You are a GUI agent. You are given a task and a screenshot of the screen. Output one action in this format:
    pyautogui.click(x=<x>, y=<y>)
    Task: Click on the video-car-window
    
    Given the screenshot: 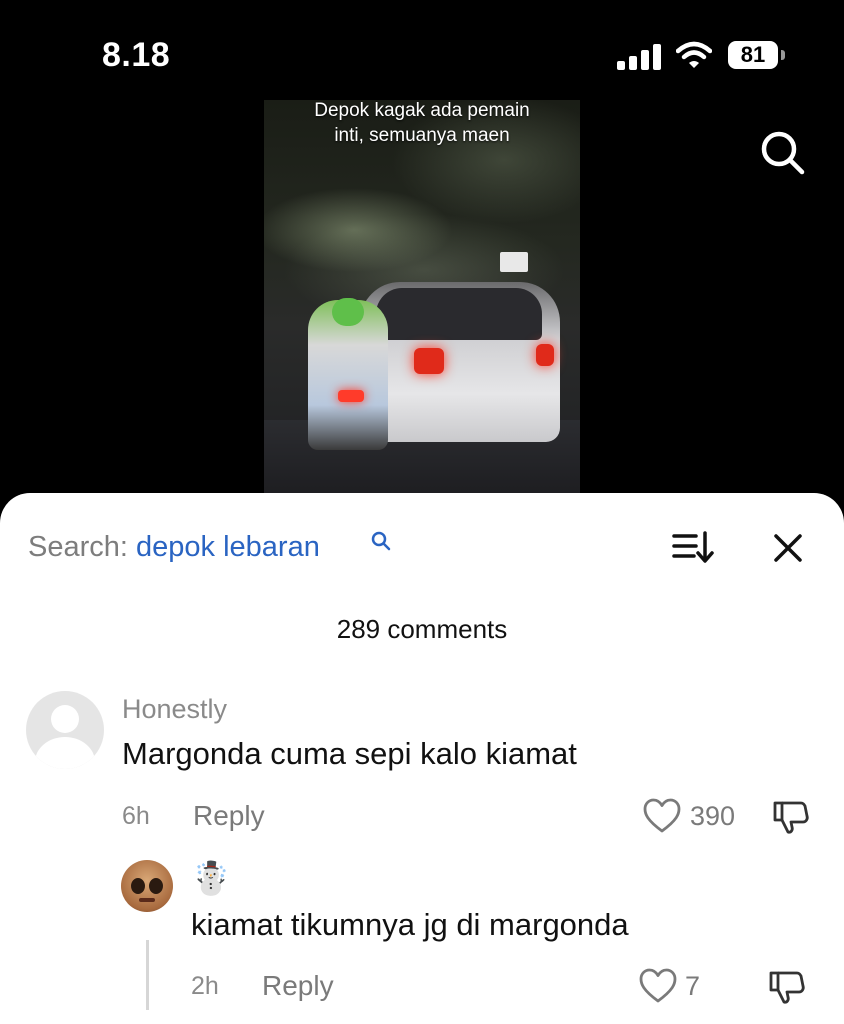 What is the action you would take?
    pyautogui.click(x=459, y=314)
    